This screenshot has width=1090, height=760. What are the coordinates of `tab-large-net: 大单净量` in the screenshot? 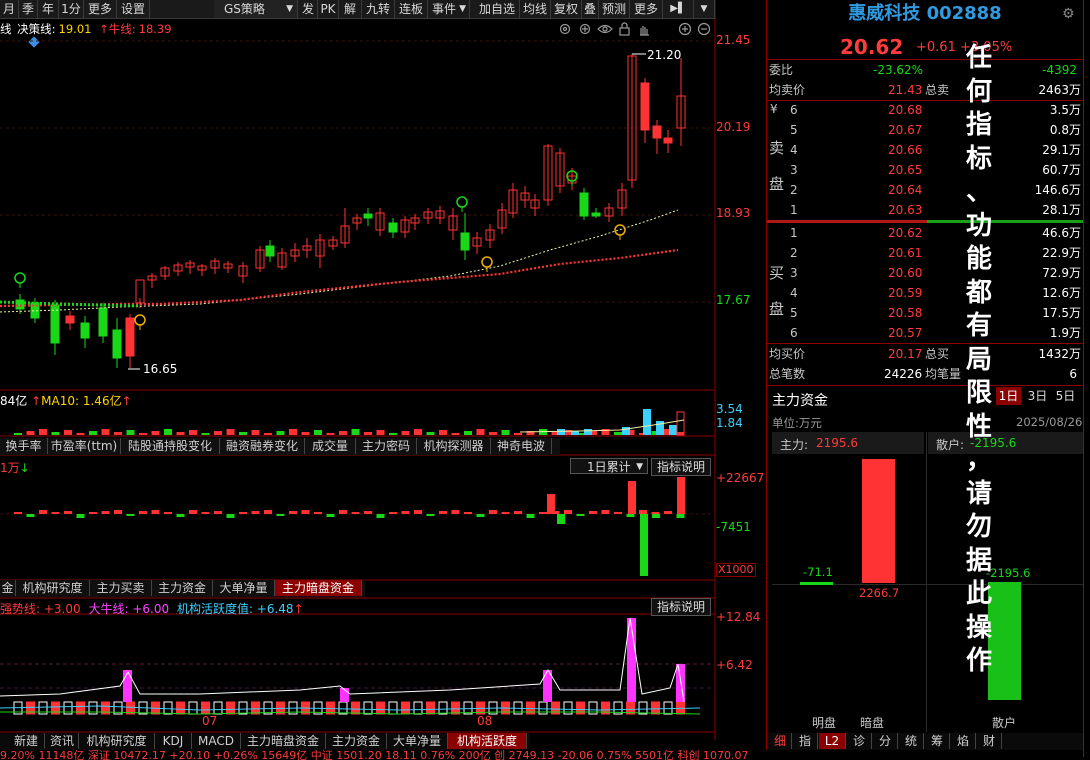 It's located at (244, 588).